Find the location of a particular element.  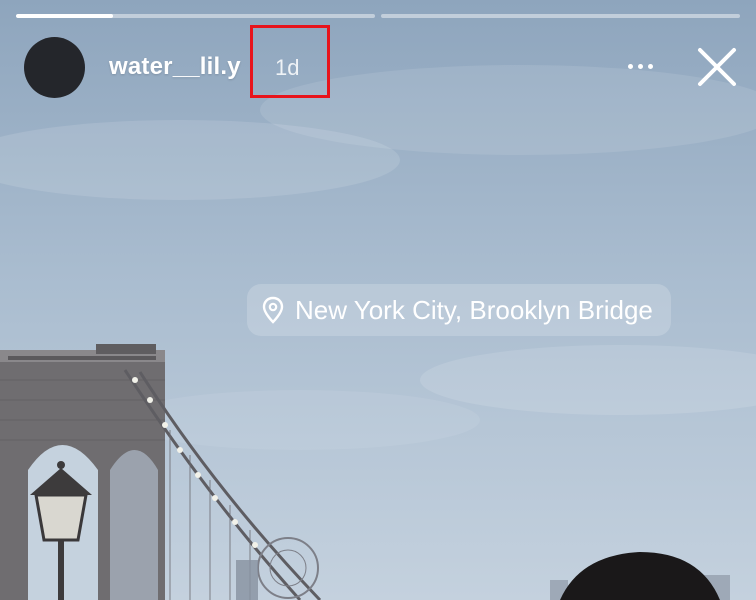

username: water__lil.y is located at coordinates (175, 67).